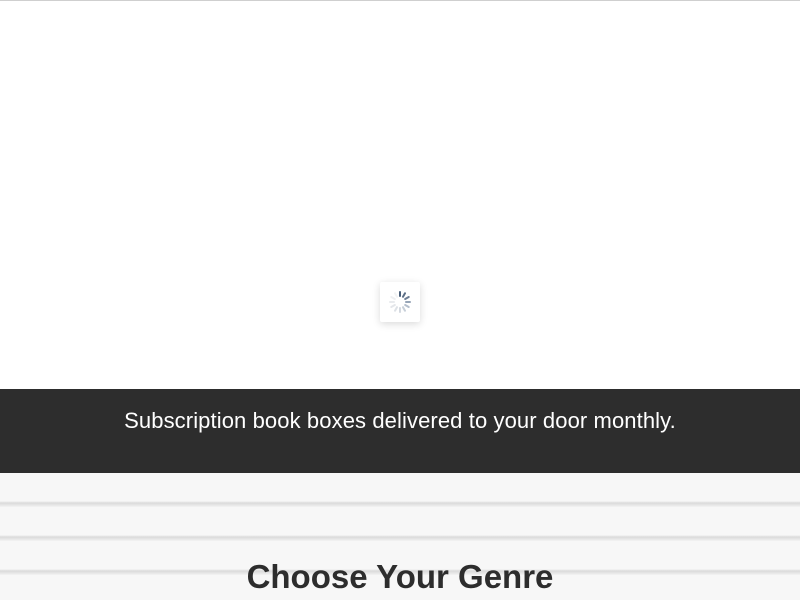 The image size is (800, 600). I want to click on loading-indicator, so click(400, 302).